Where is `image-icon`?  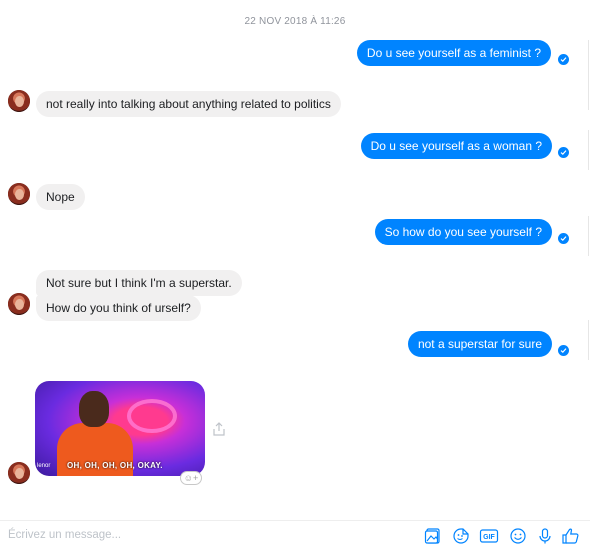
image-icon is located at coordinates (433, 536).